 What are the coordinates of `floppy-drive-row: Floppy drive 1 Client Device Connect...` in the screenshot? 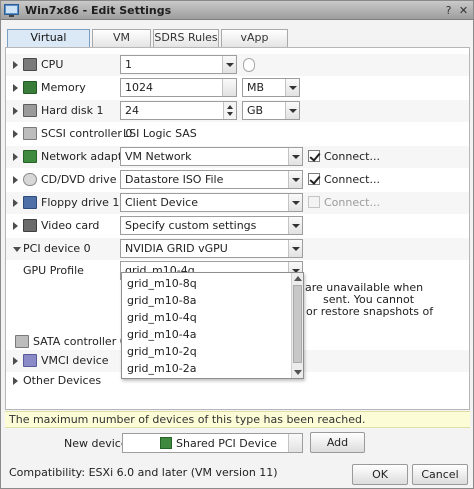 It's located at (237, 203).